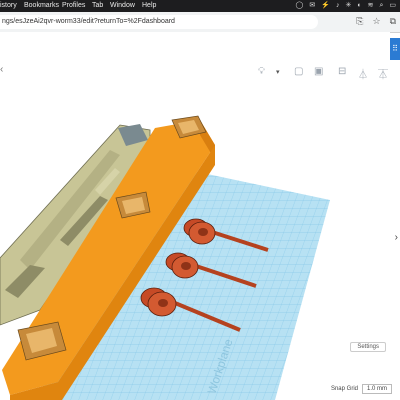 Image resolution: width=400 pixels, height=400 pixels. What do you see at coordinates (318, 71) in the screenshot?
I see `ungroup-icon: ▣` at bounding box center [318, 71].